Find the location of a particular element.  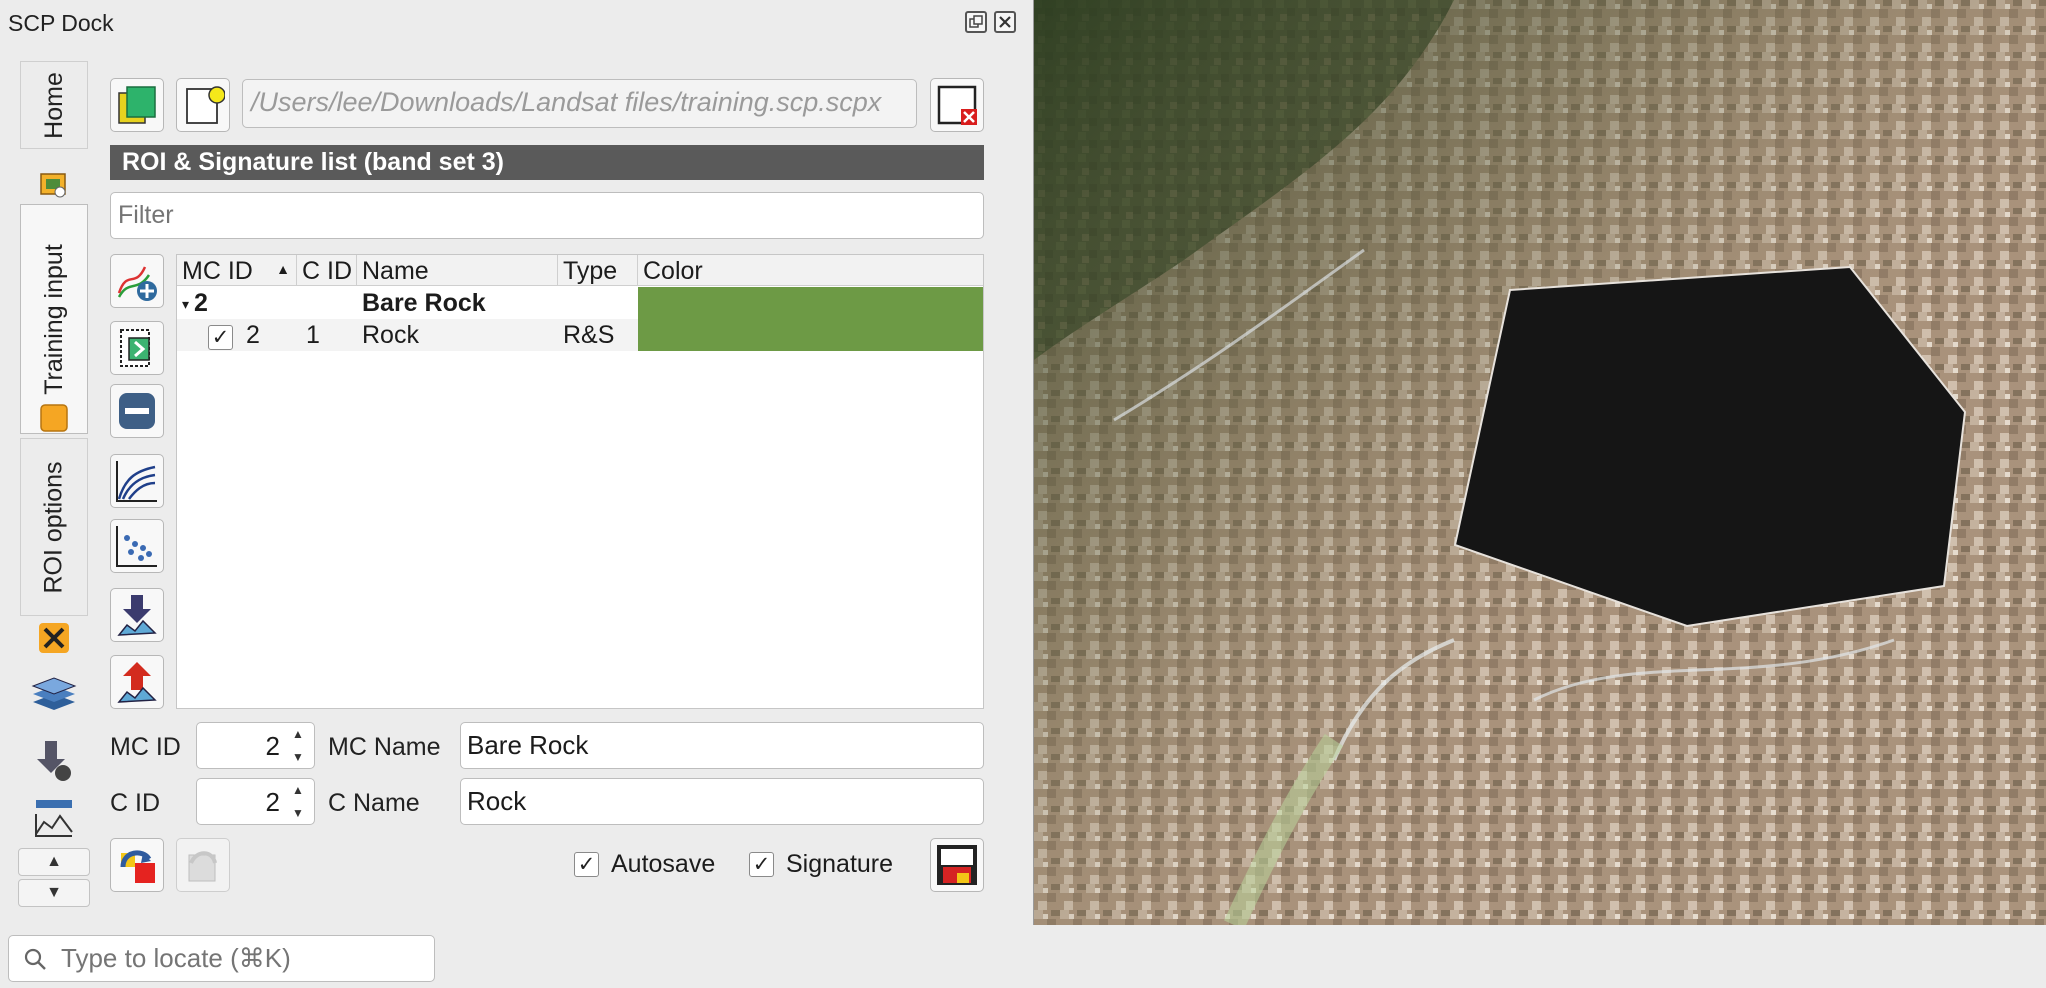

mc-id-label: MC ID is located at coordinates (145, 747).